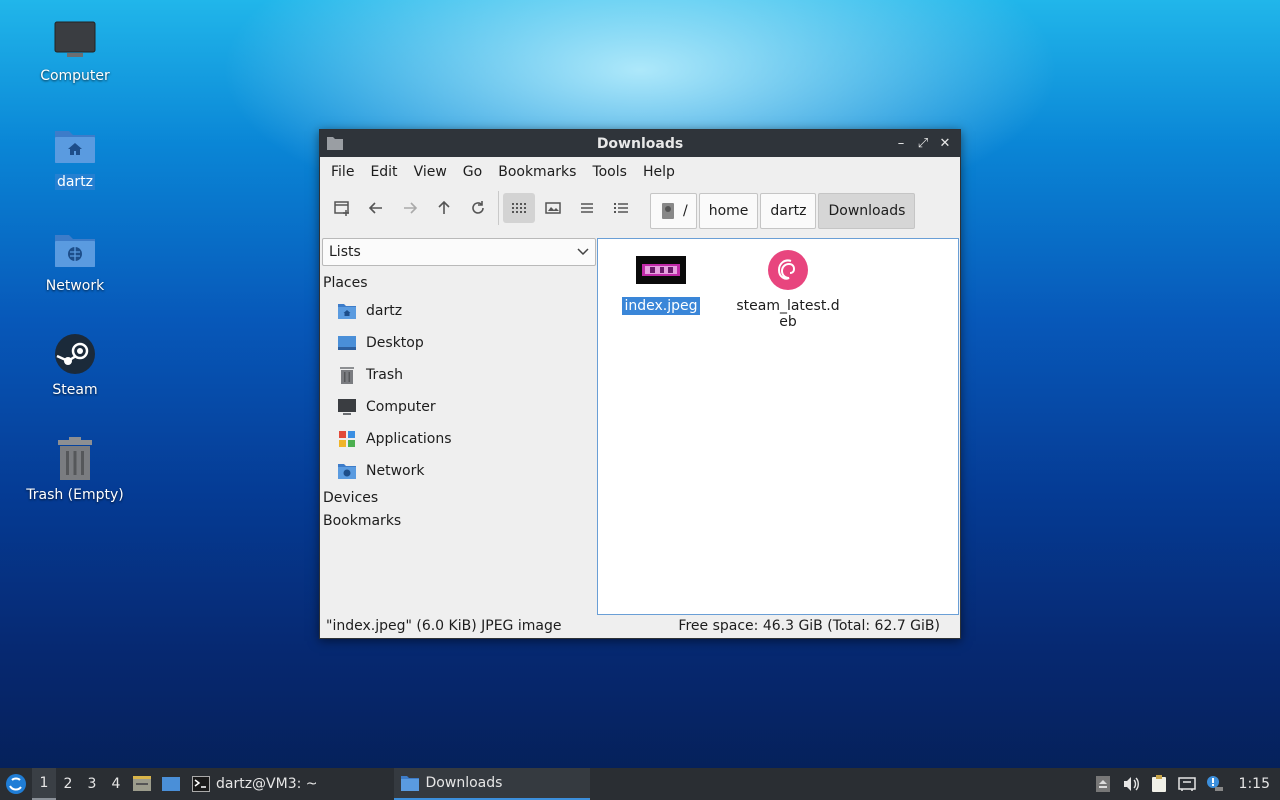 The width and height of the screenshot is (1280, 800). Describe the element at coordinates (458, 407) in the screenshot. I see `sidebar-item-computer: Computer` at that location.